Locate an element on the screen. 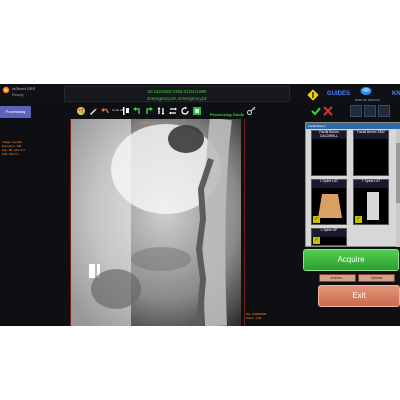 Image resolution: width=400 pixels, height=400 pixels. exposure-info-line: SID: 100 cm is located at coordinates (10, 154).